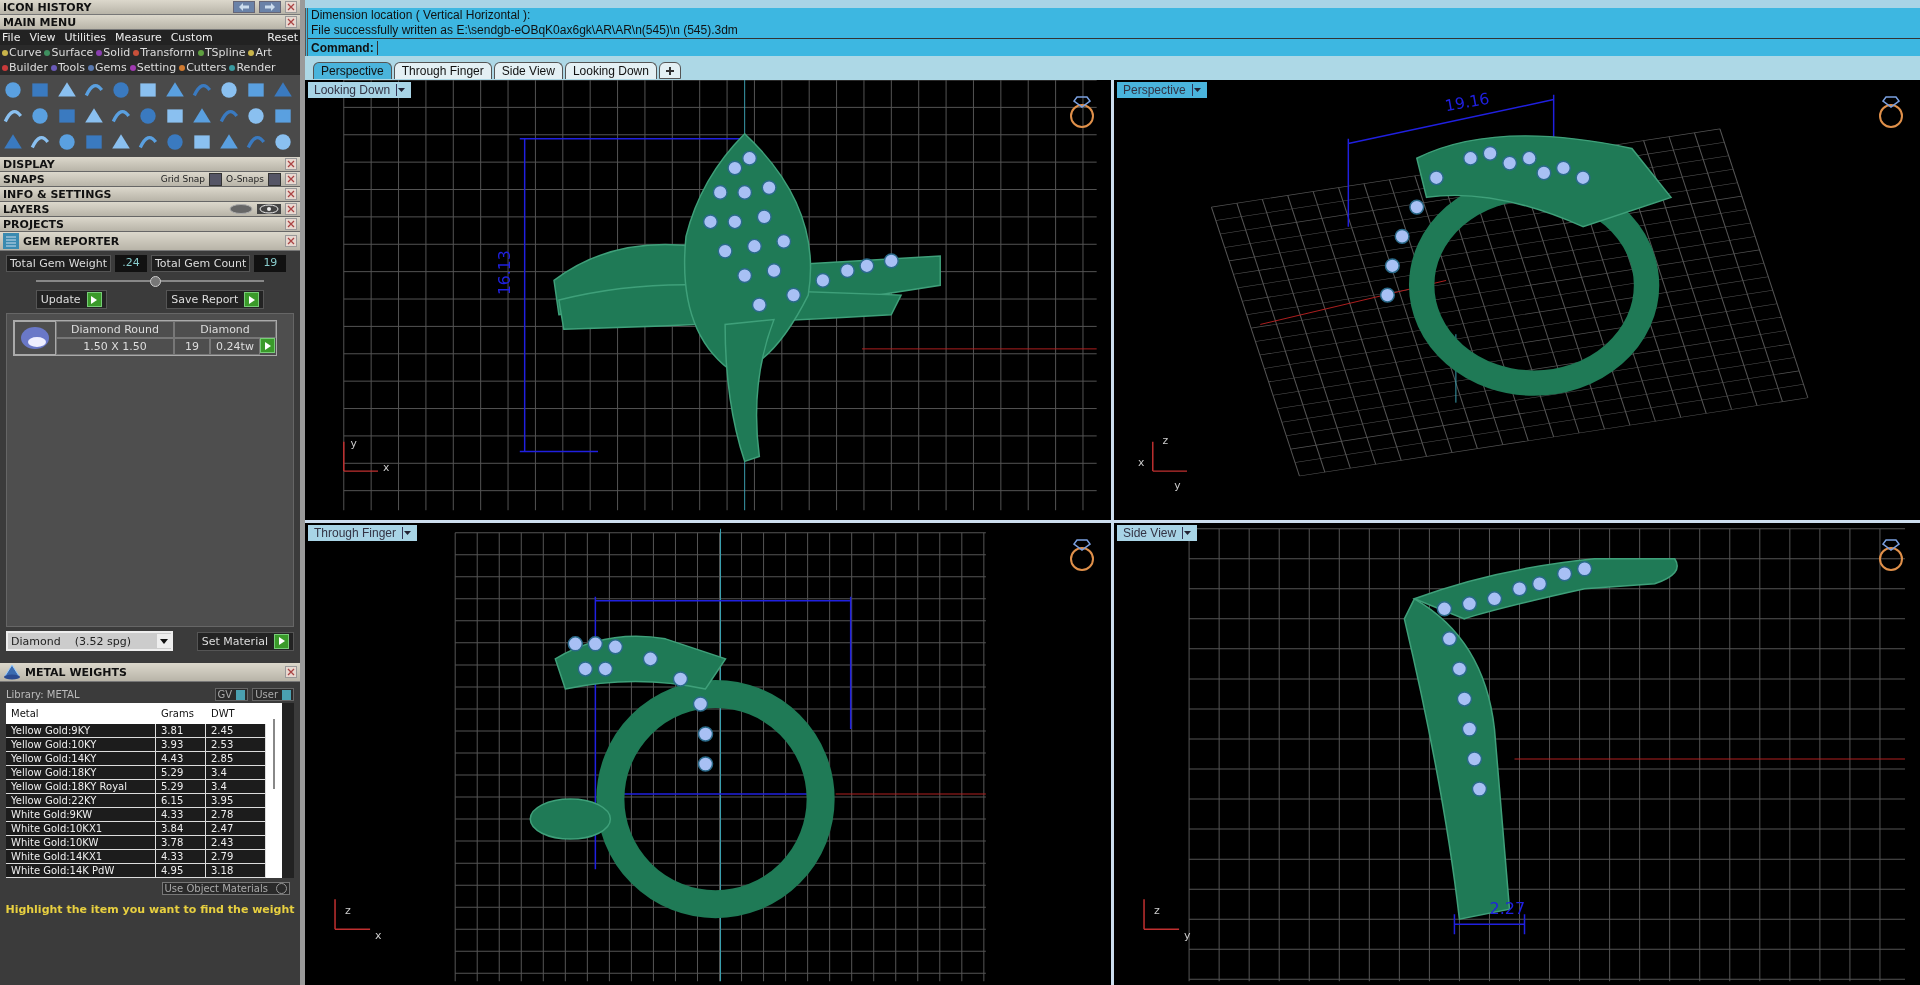 This screenshot has width=1920, height=985. Describe the element at coordinates (81, 857) in the screenshot. I see `table-cell: White Gold:14KX1` at that location.